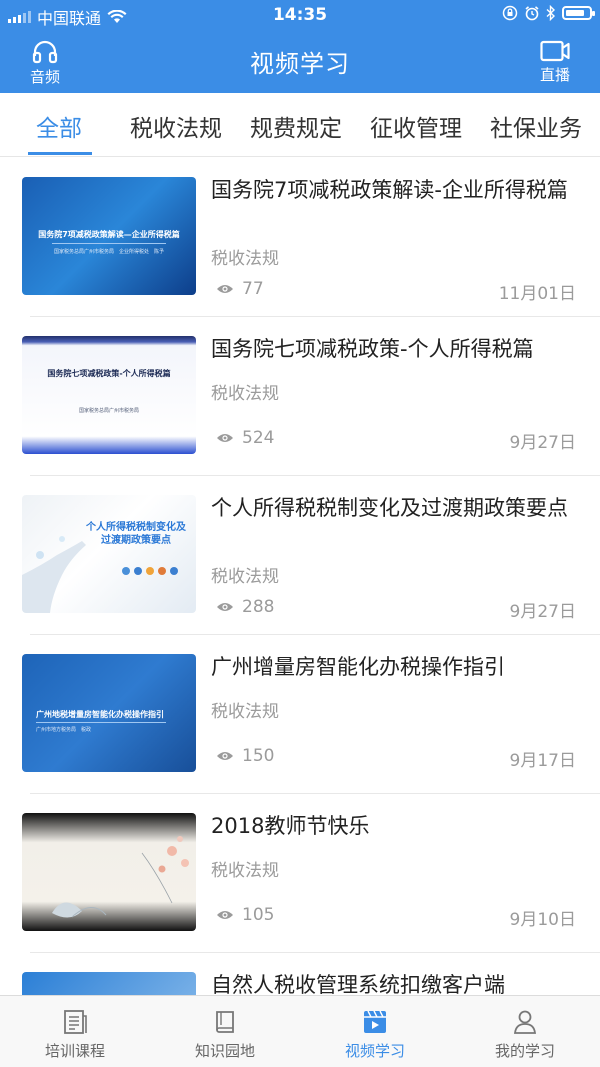 The image size is (600, 1067). I want to click on view-count: 524, so click(245, 438).